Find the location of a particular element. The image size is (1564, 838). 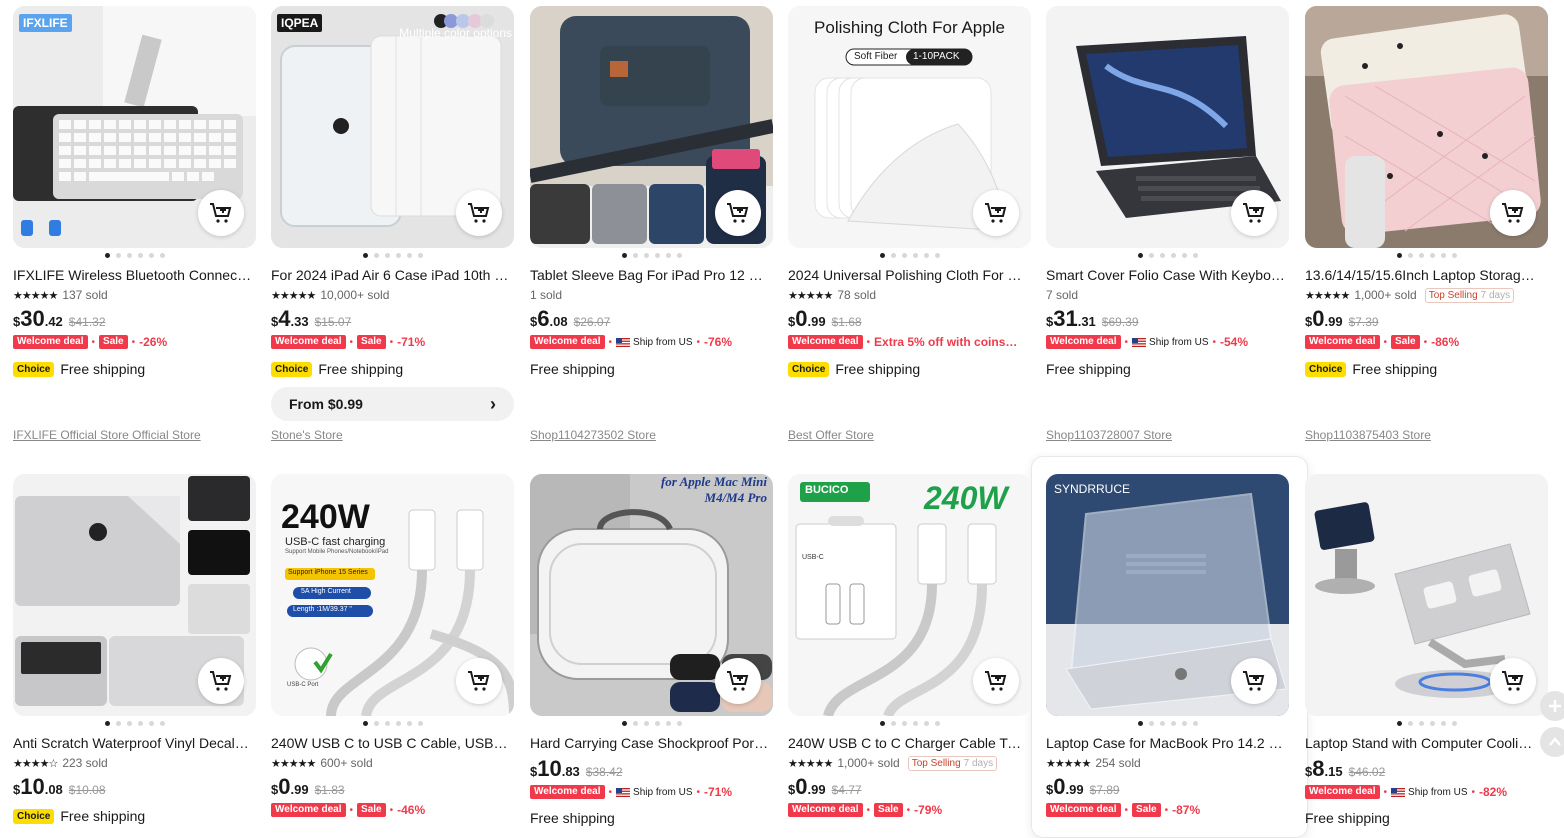

store-link: IFXLIFE Official Store Official Store is located at coordinates (107, 435).